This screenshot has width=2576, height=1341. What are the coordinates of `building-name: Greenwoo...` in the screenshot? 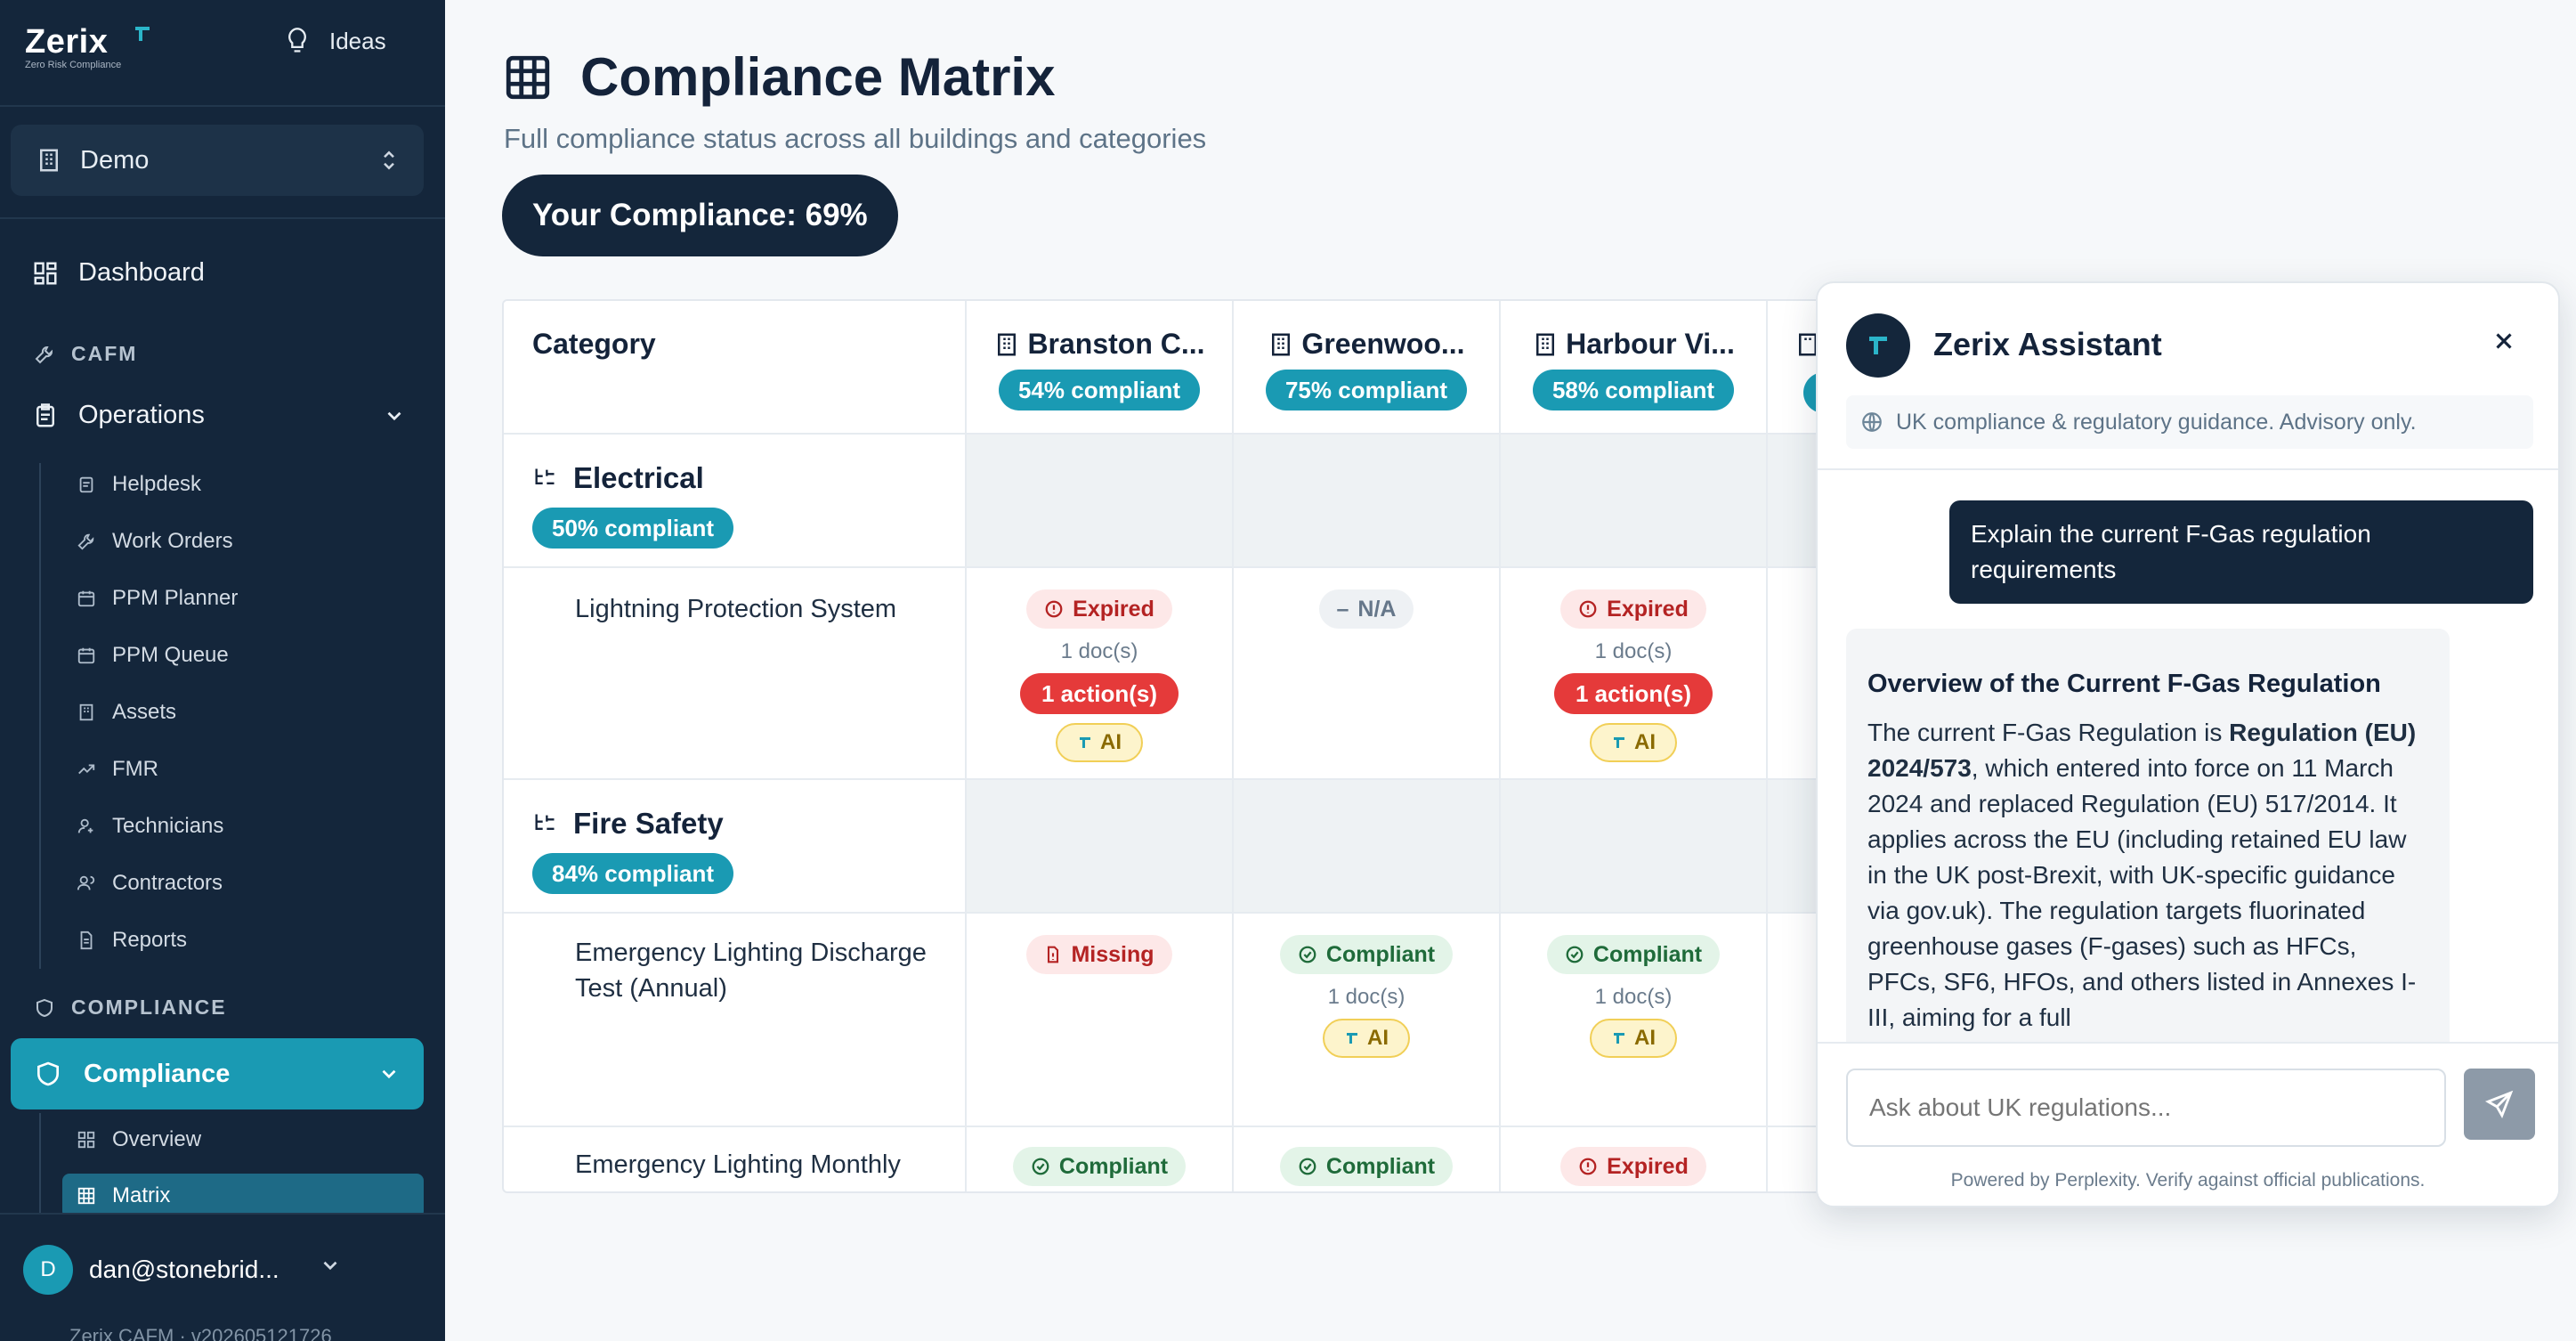 It's located at (1383, 344).